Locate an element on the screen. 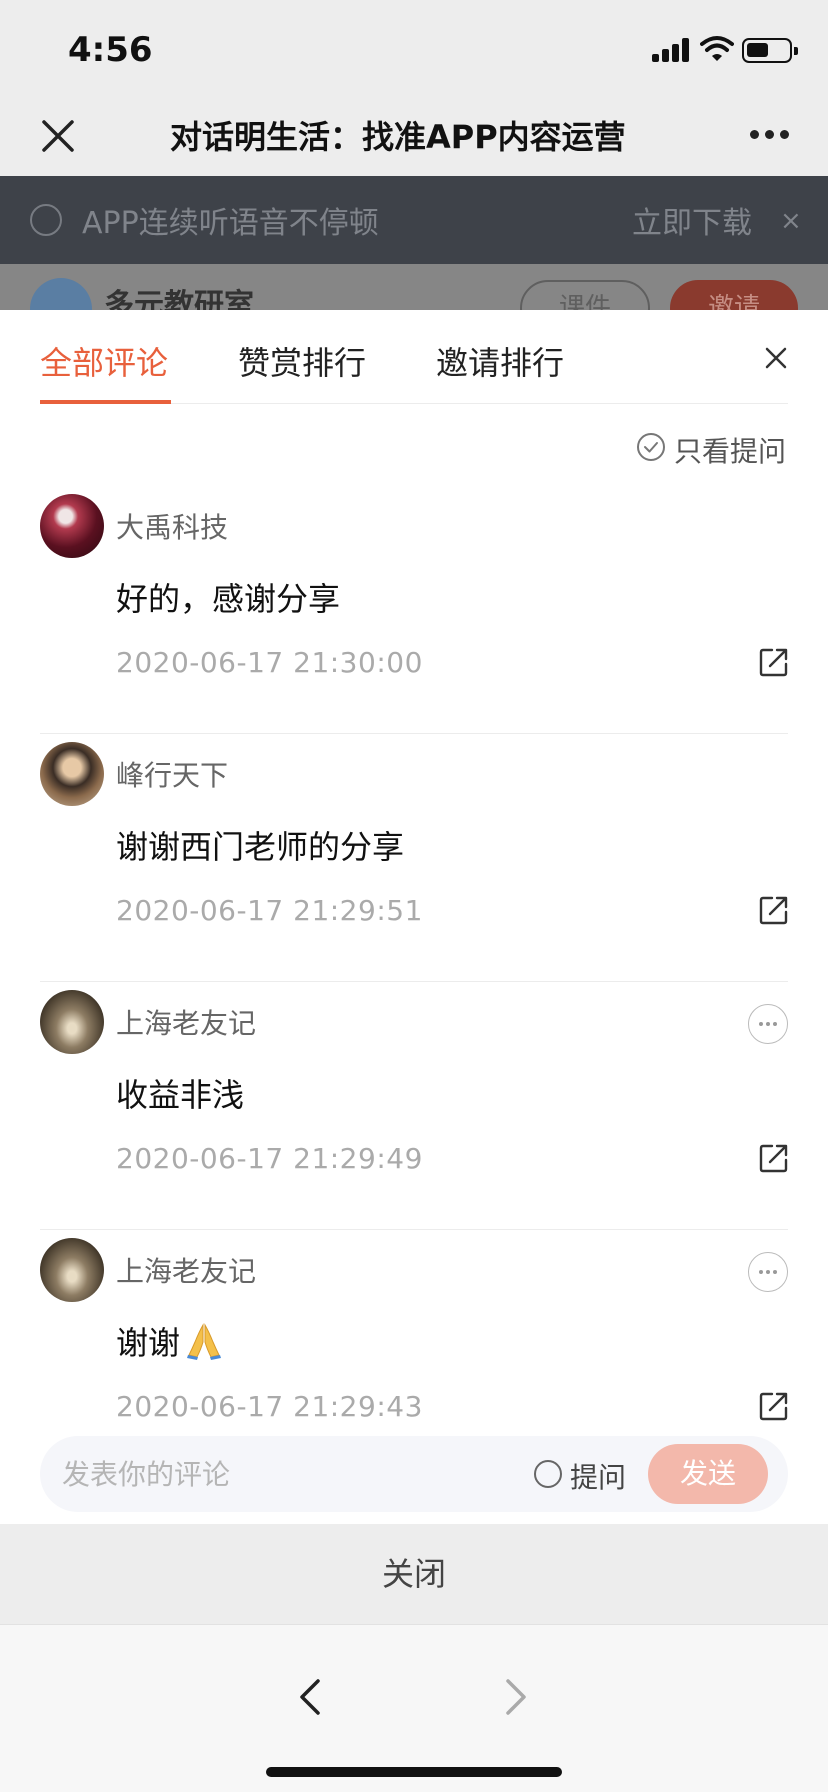 The height and width of the screenshot is (1792, 828). comment-content-row: 谢谢 is located at coordinates (170, 1341).